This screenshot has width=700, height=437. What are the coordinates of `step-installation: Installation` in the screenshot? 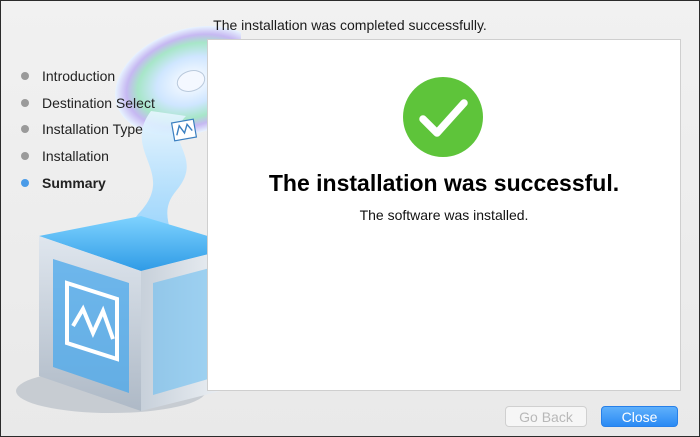 It's located at (88, 156).